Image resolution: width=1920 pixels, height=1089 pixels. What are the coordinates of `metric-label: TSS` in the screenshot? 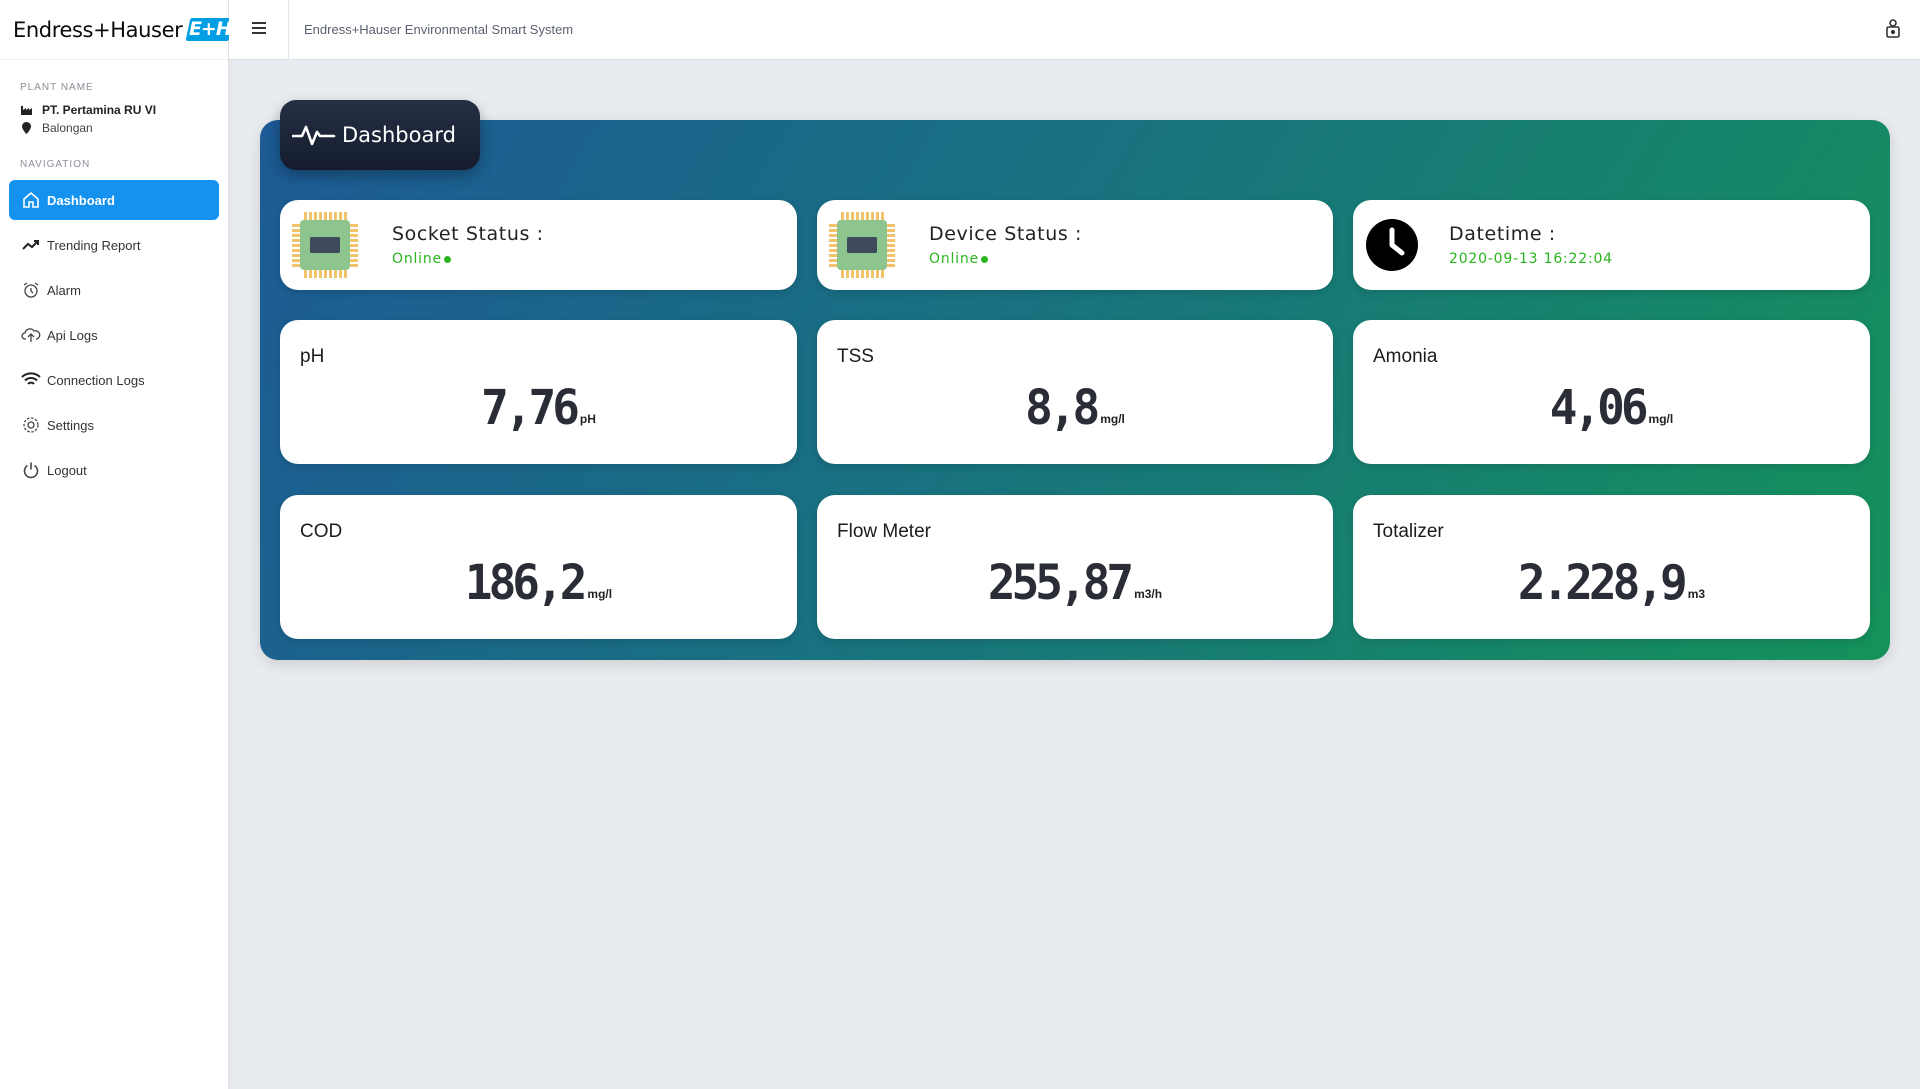 It's located at (855, 356).